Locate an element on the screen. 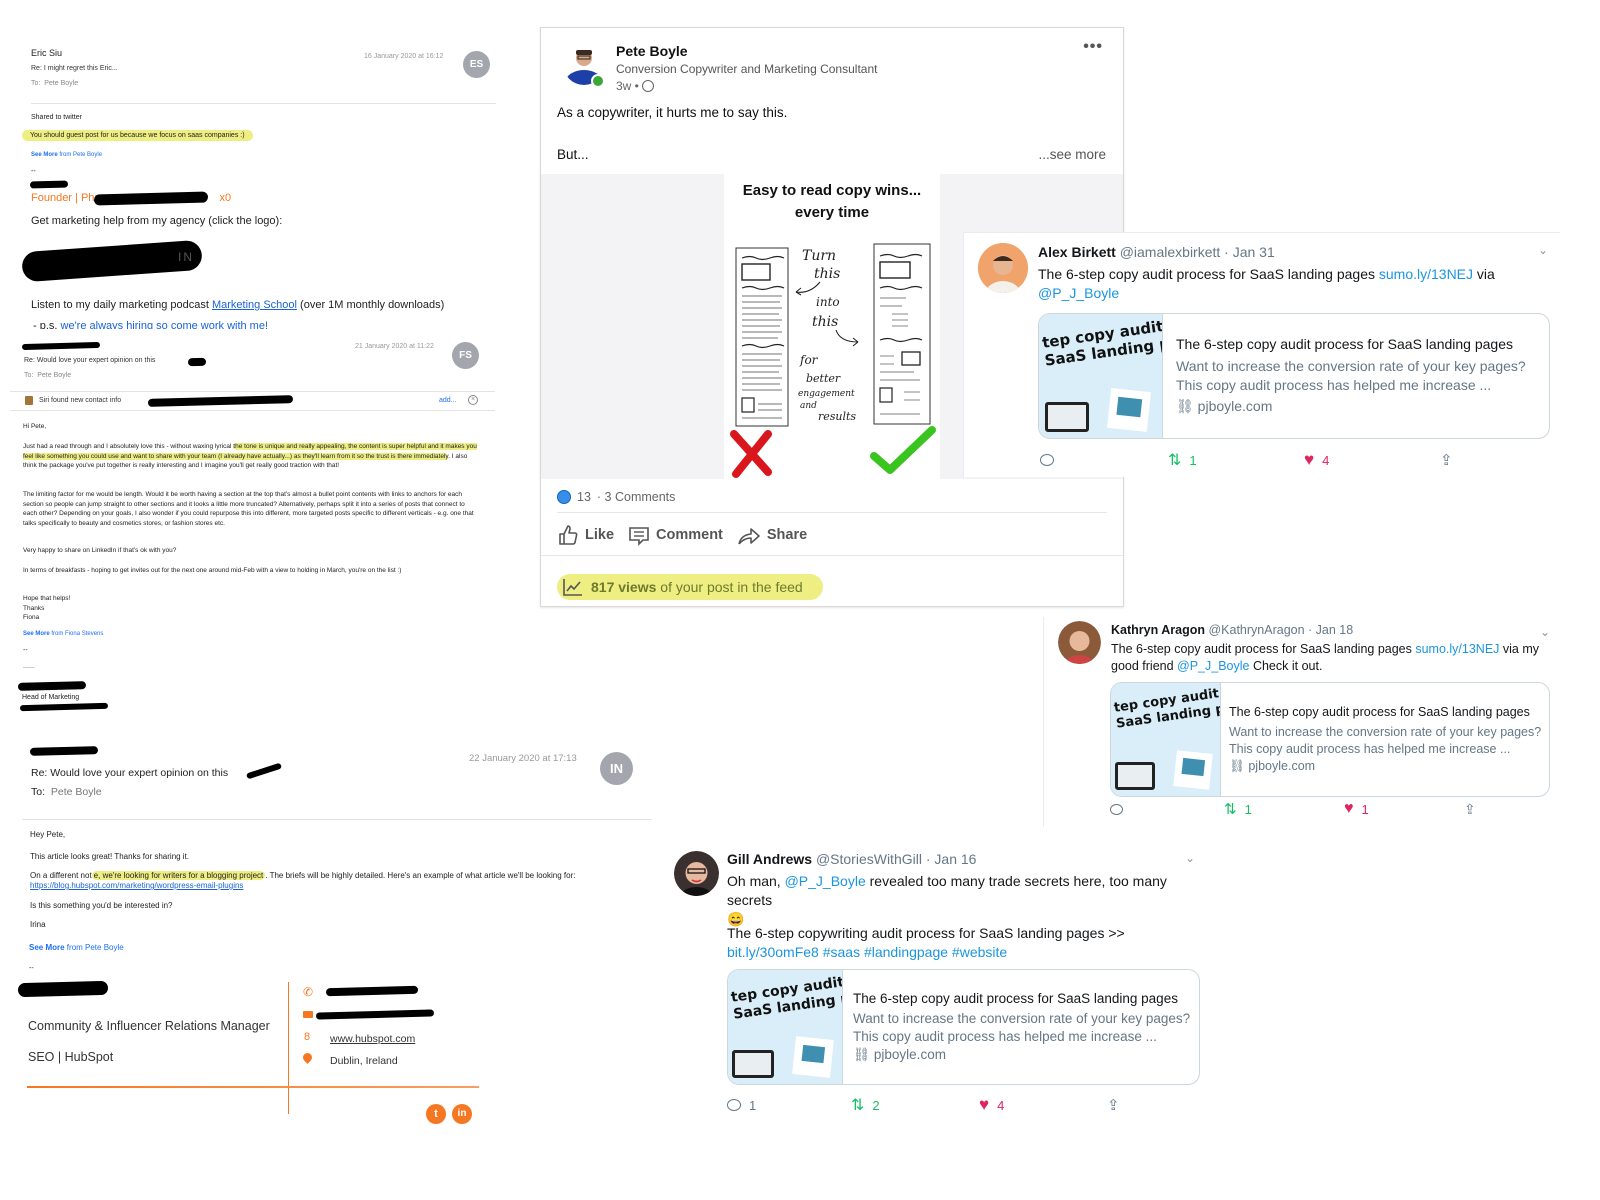  reaction-count: 13 is located at coordinates (584, 497).